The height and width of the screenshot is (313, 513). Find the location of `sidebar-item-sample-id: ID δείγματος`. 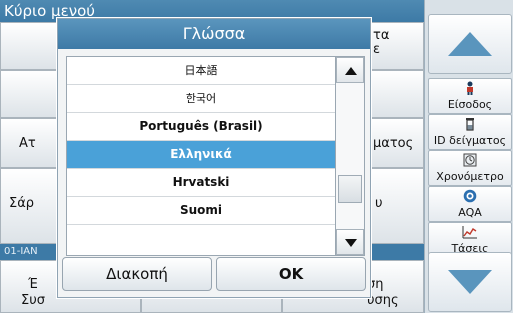

sidebar-item-sample-id: ID δείγματος is located at coordinates (470, 132).